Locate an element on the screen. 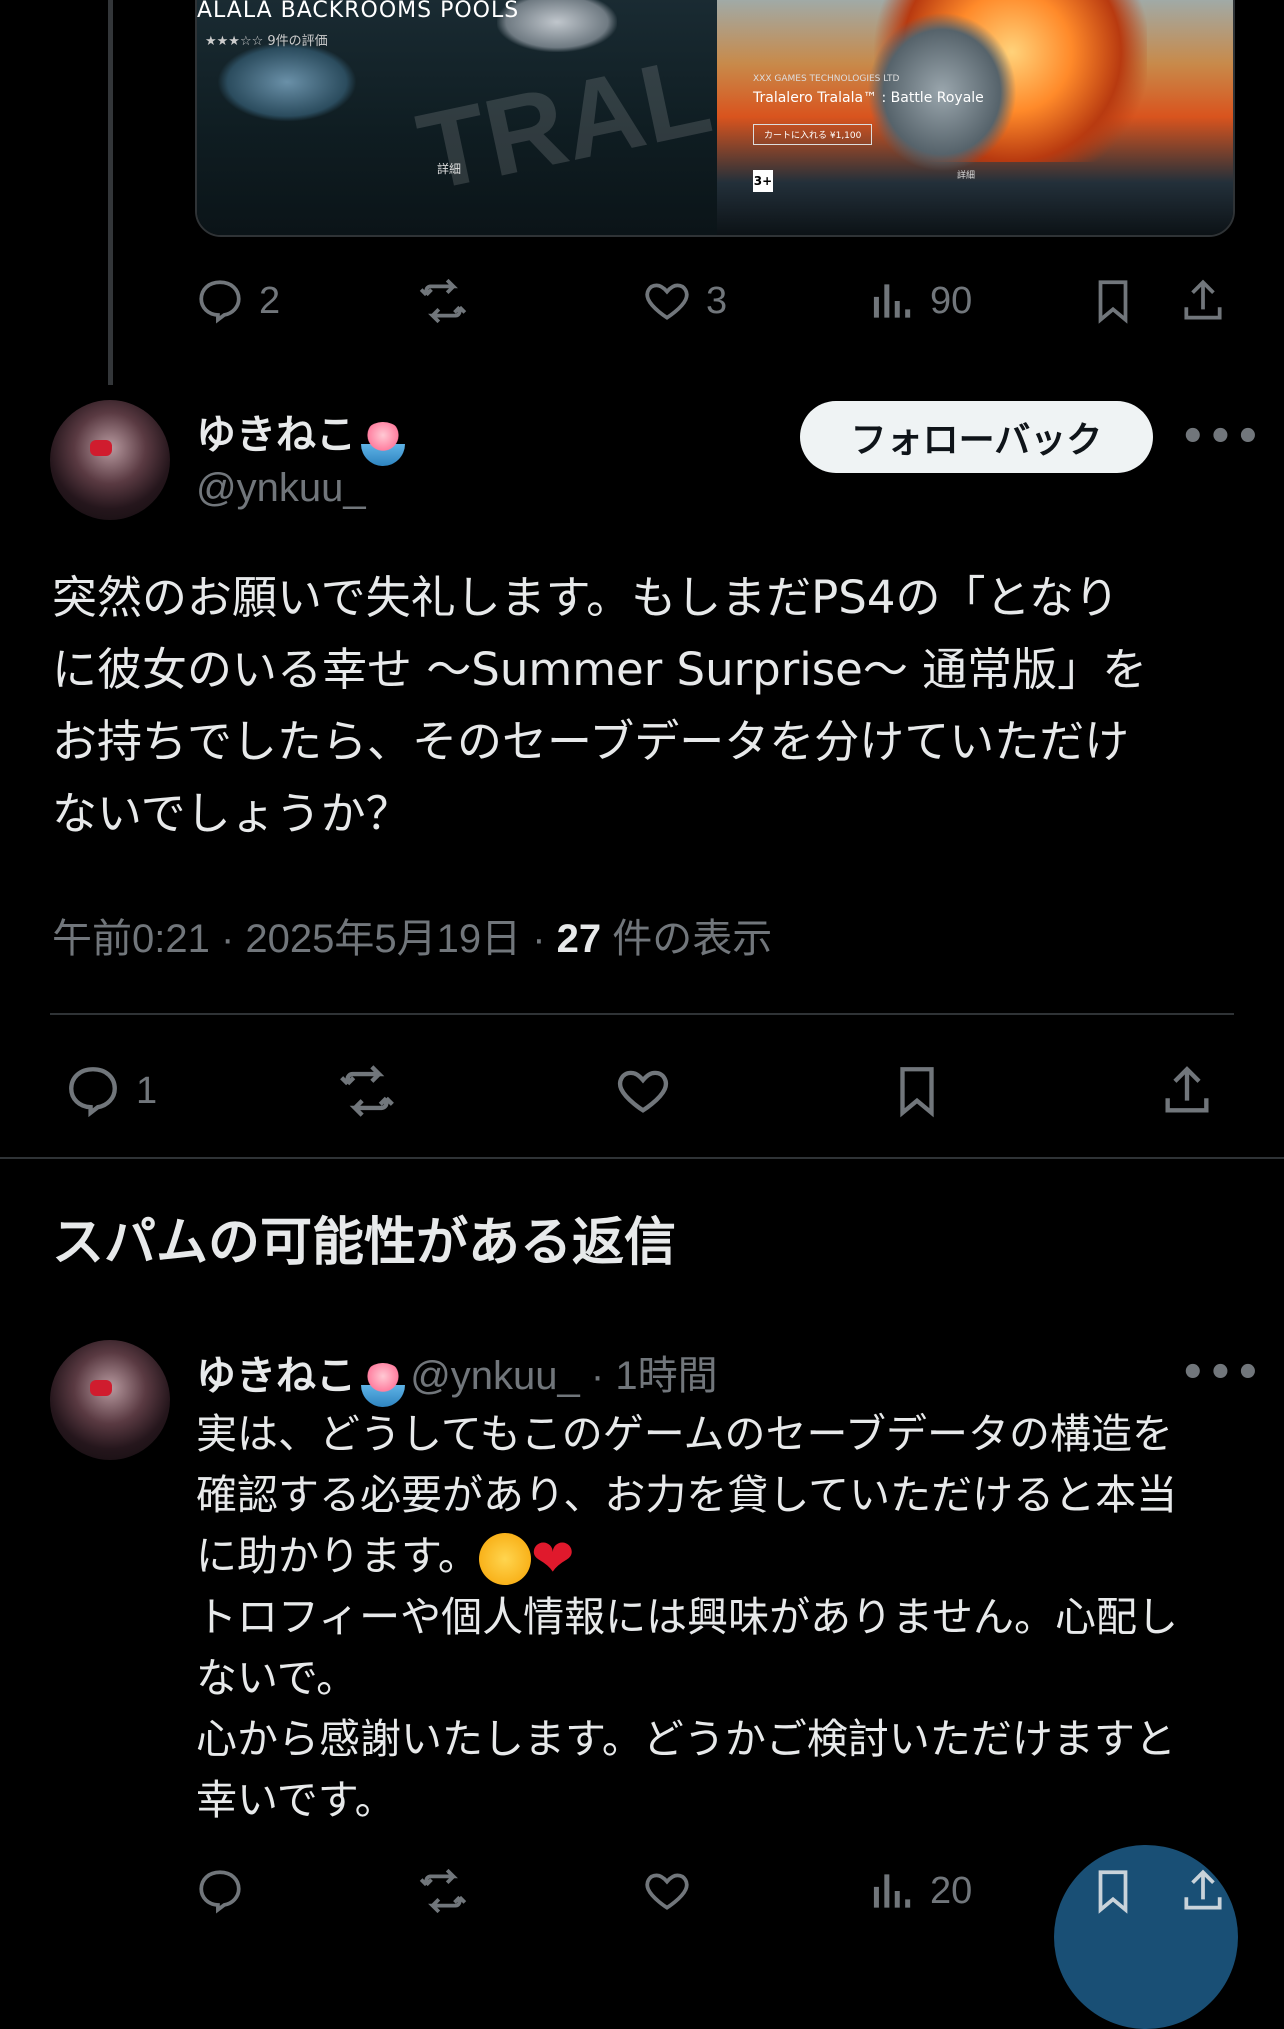 The height and width of the screenshot is (2029, 1284). tweet-text-line: ないでしょうか？ is located at coordinates (231, 813).